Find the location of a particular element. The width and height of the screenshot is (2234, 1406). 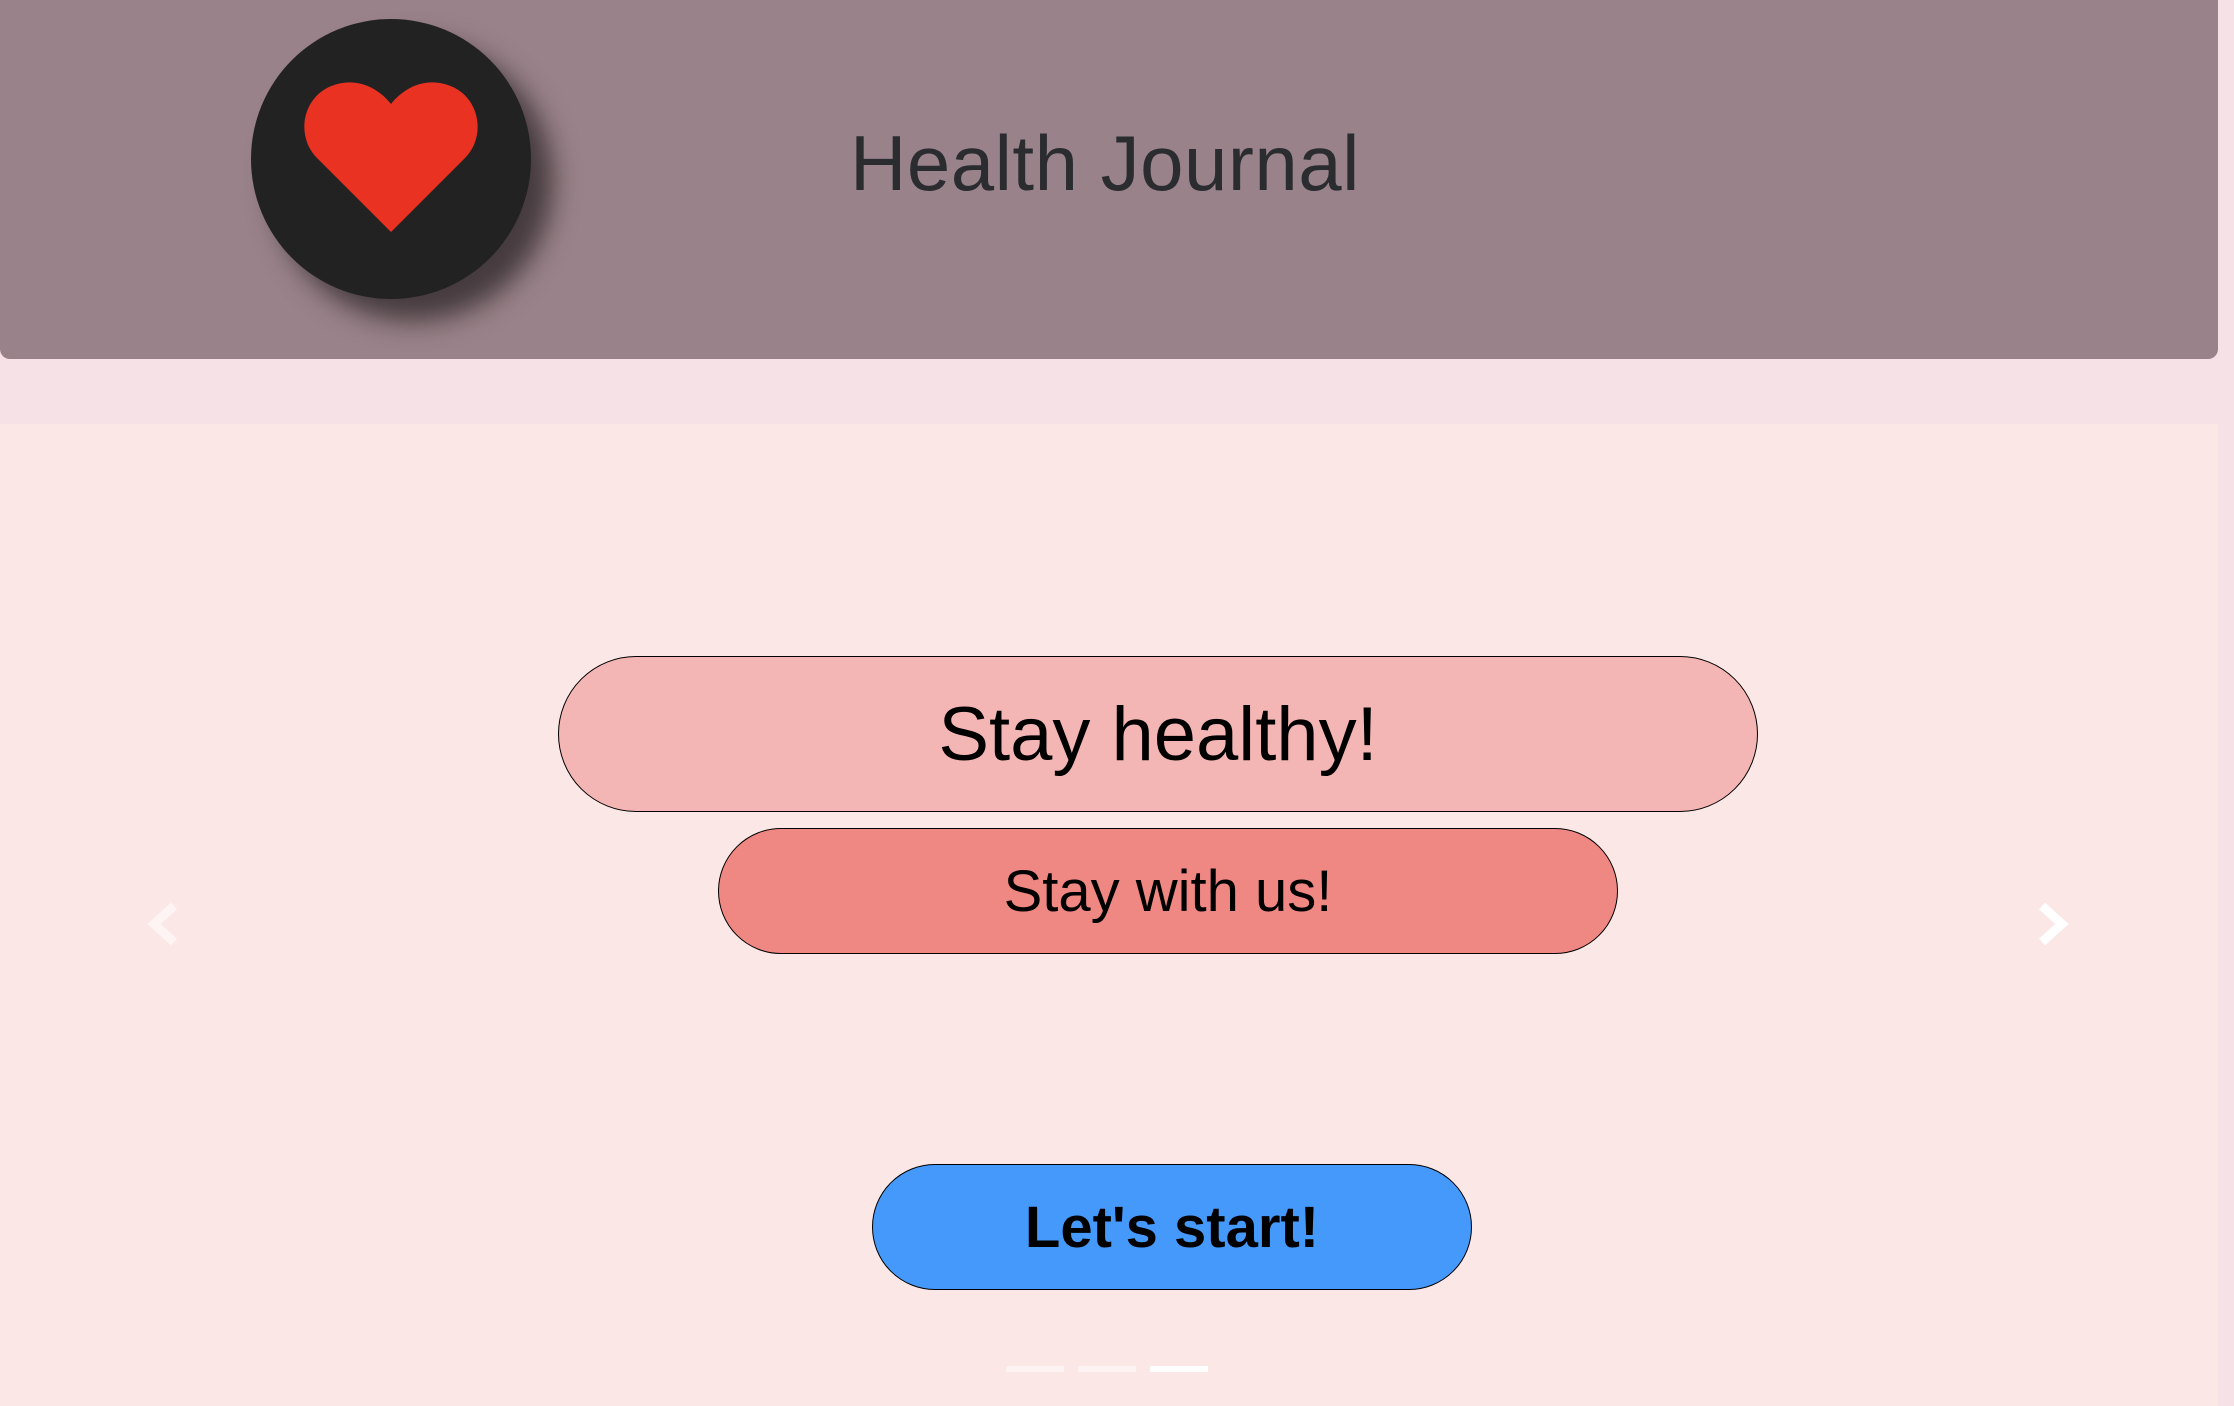

chevron-right-icon is located at coordinates (2053, 924).